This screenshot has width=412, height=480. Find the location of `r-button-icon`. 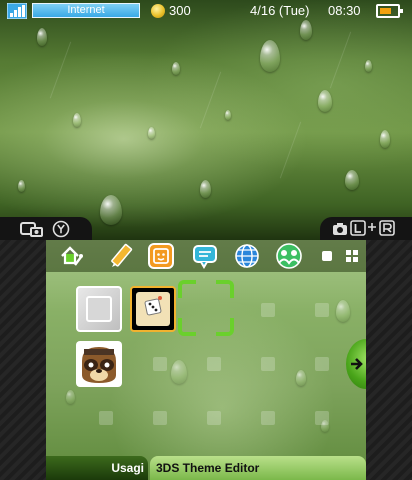

r-button-icon is located at coordinates (387, 228).